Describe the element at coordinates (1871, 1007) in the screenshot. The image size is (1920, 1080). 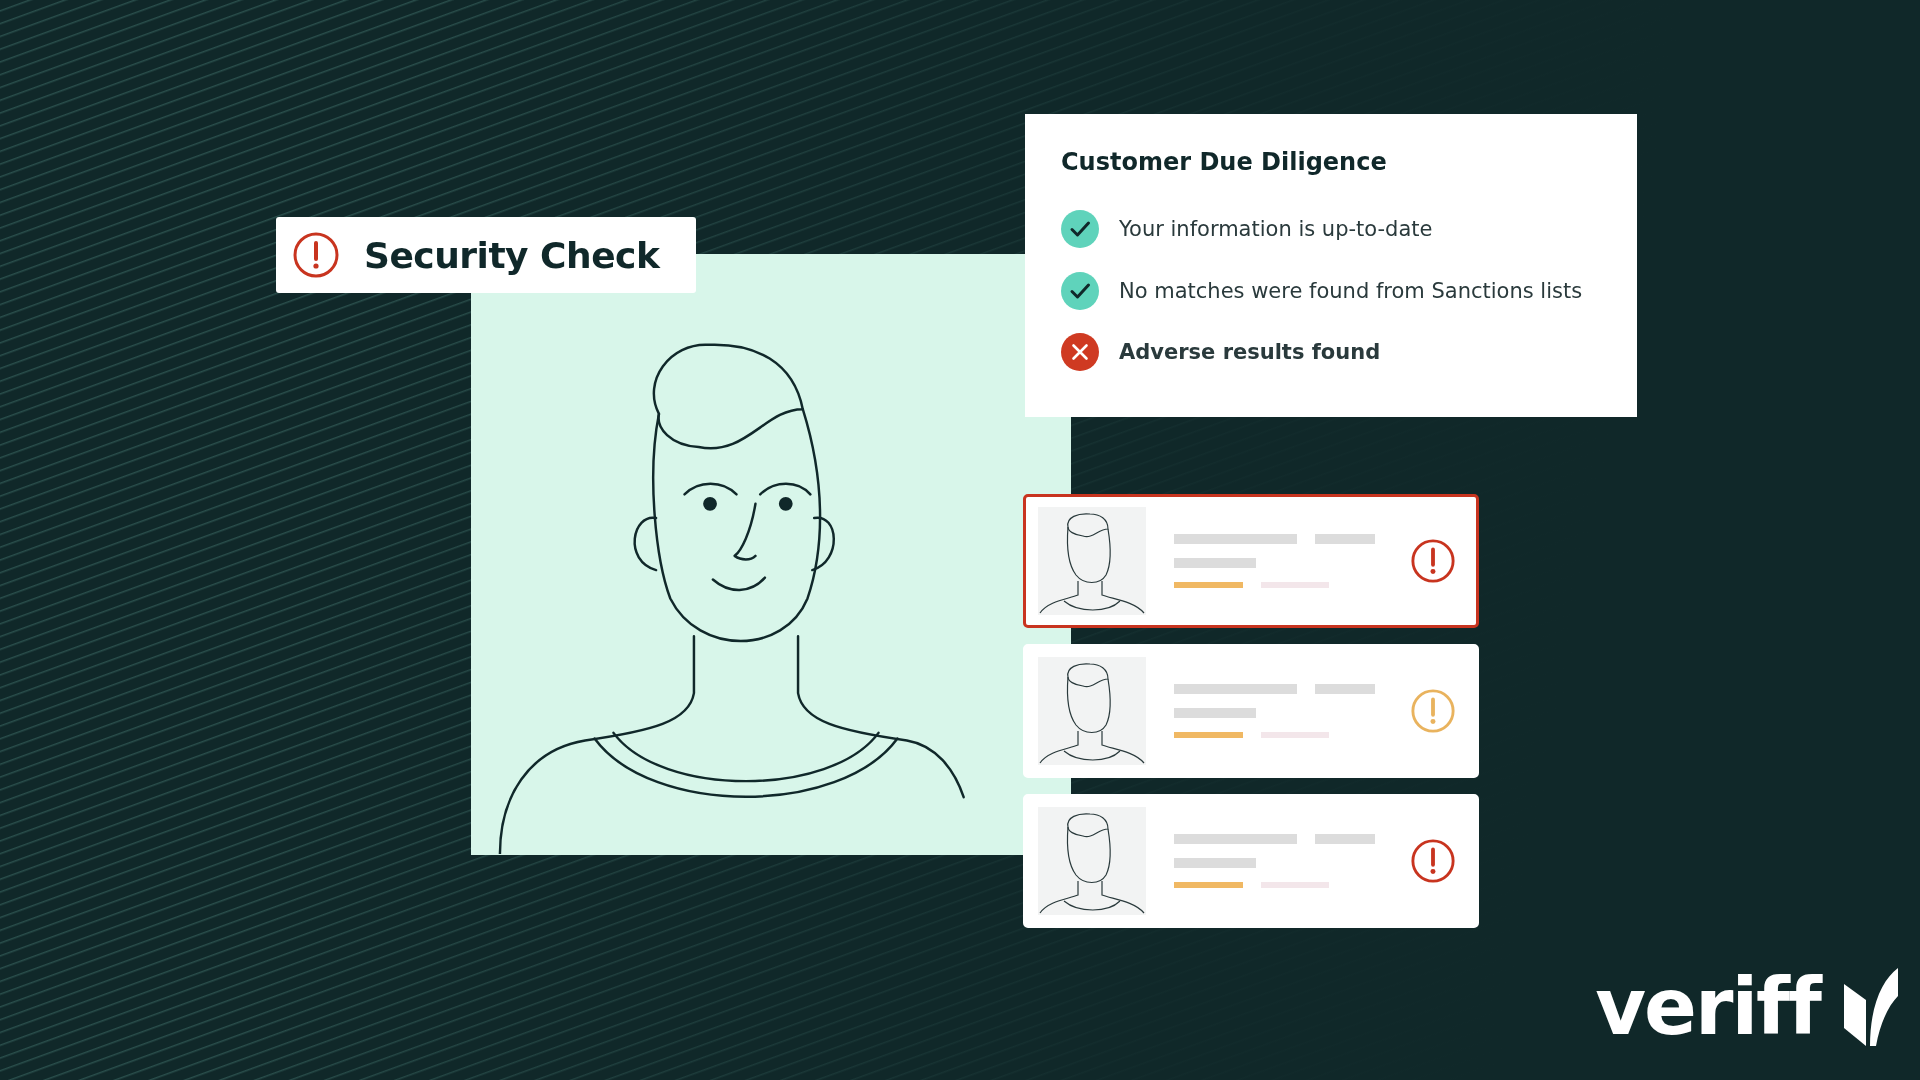
I see `leaf-logo-icon` at that location.